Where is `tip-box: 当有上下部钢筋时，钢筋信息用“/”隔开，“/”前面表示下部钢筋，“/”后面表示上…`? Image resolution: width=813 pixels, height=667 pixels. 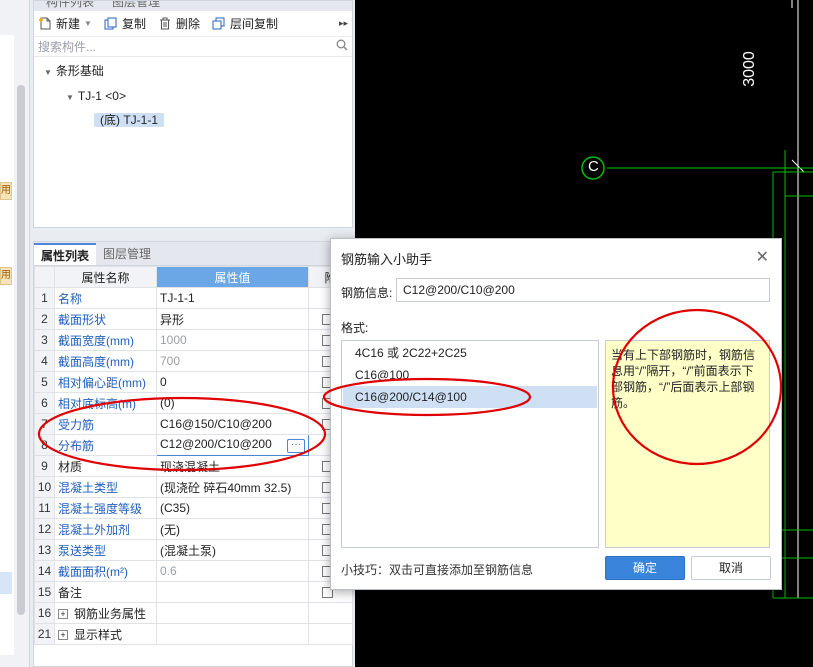 tip-box: 当有上下部钢筋时，钢筋信息用“/”隔开，“/”前面表示下部钢筋，“/”后面表示上… is located at coordinates (687, 444).